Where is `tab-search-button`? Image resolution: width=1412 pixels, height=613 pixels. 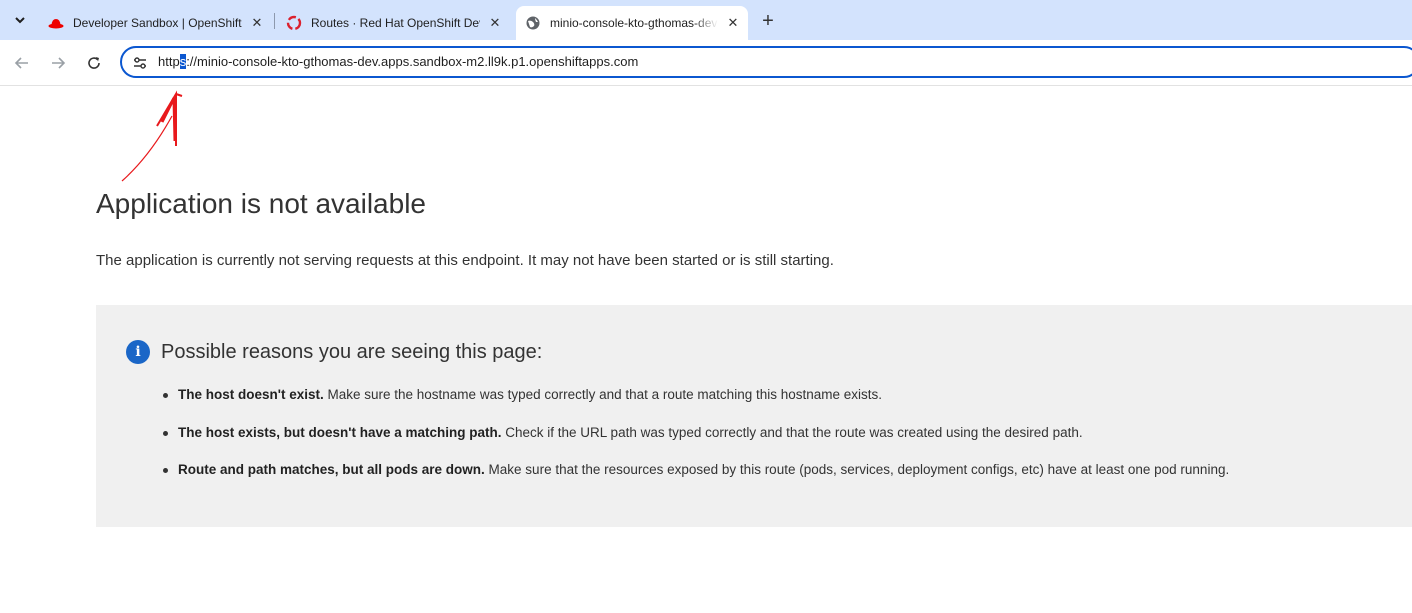 tab-search-button is located at coordinates (20, 20).